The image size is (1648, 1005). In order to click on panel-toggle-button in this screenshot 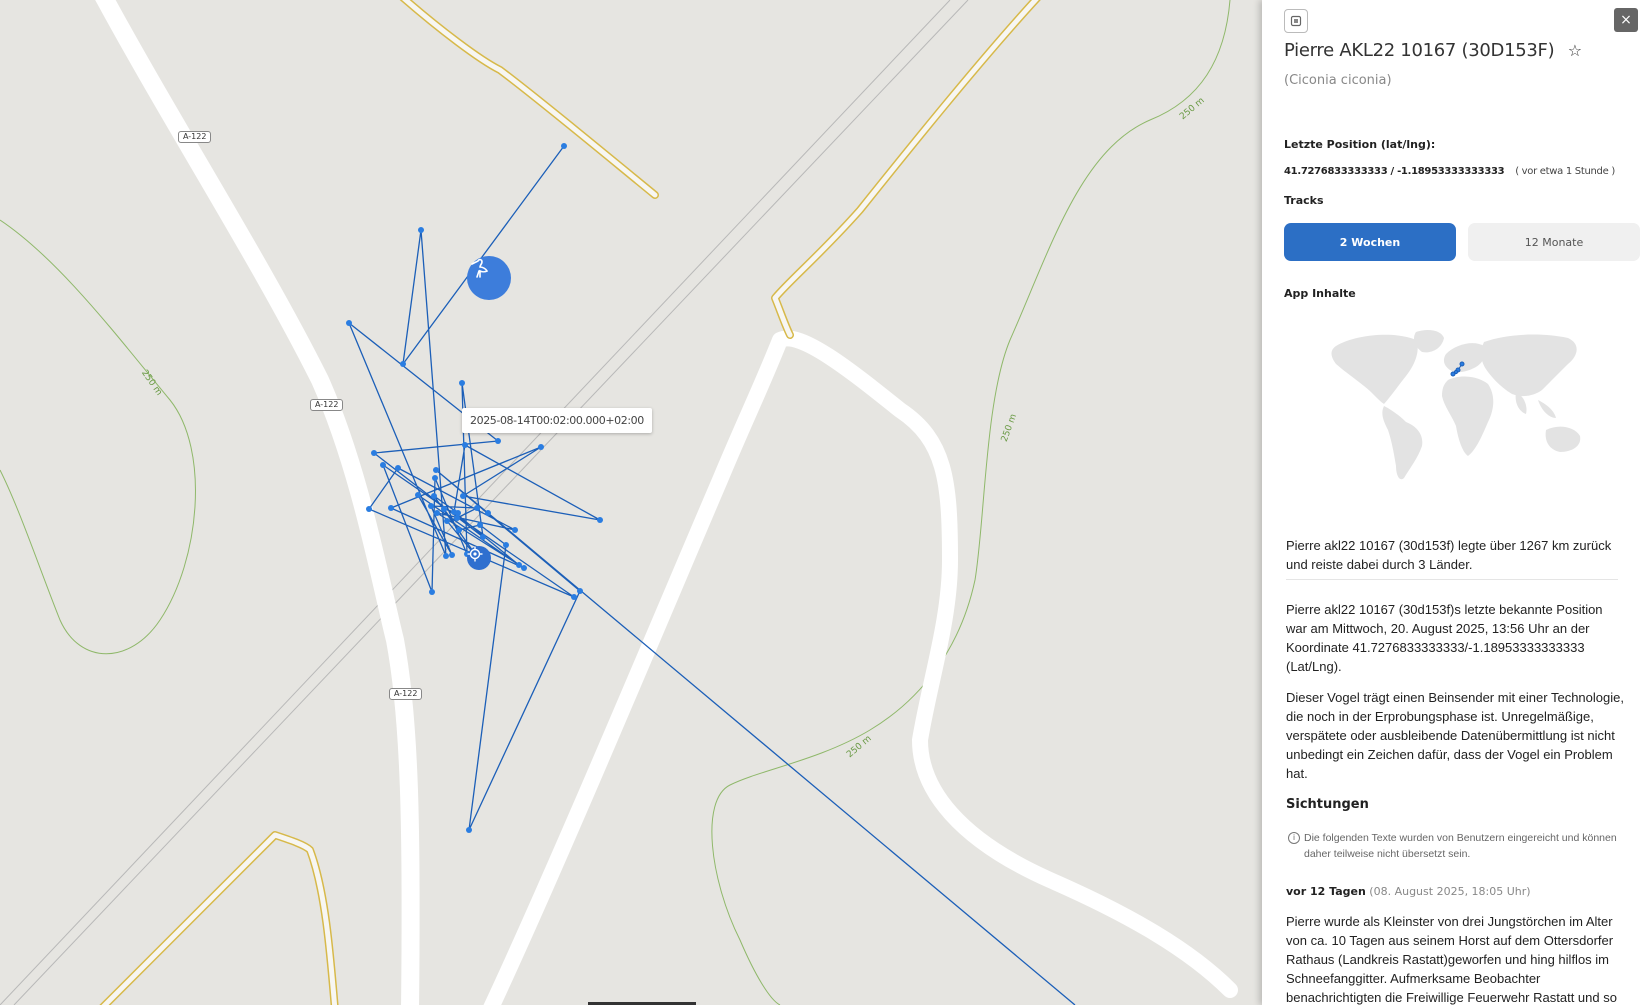, I will do `click(1296, 21)`.